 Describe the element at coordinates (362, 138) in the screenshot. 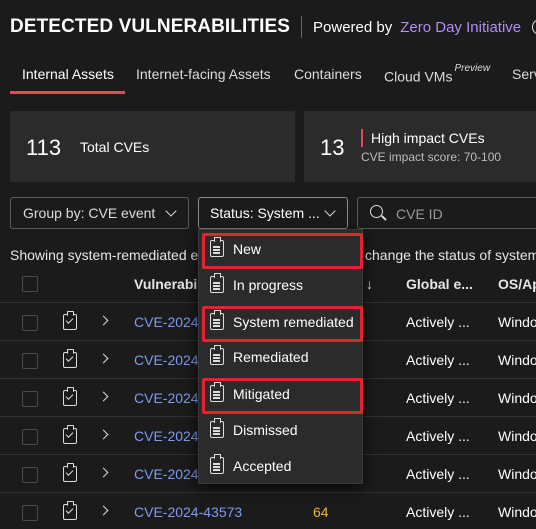

I see `high-impact-accent-bar` at that location.